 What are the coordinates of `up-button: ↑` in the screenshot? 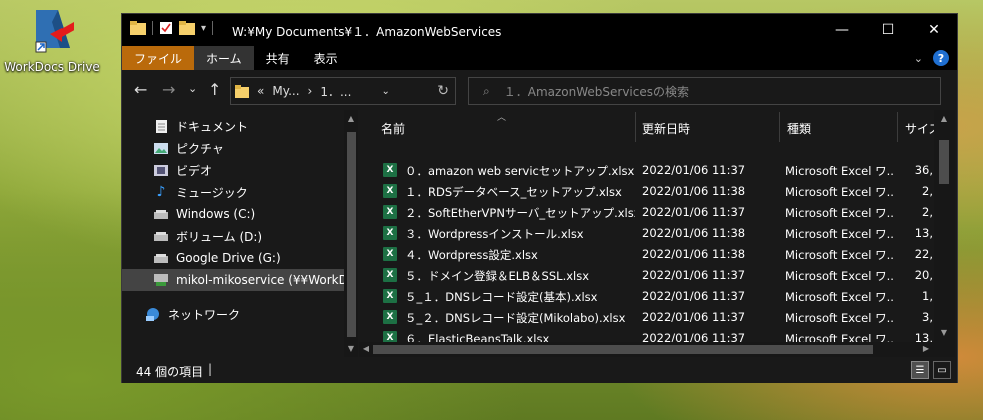 It's located at (214, 89).